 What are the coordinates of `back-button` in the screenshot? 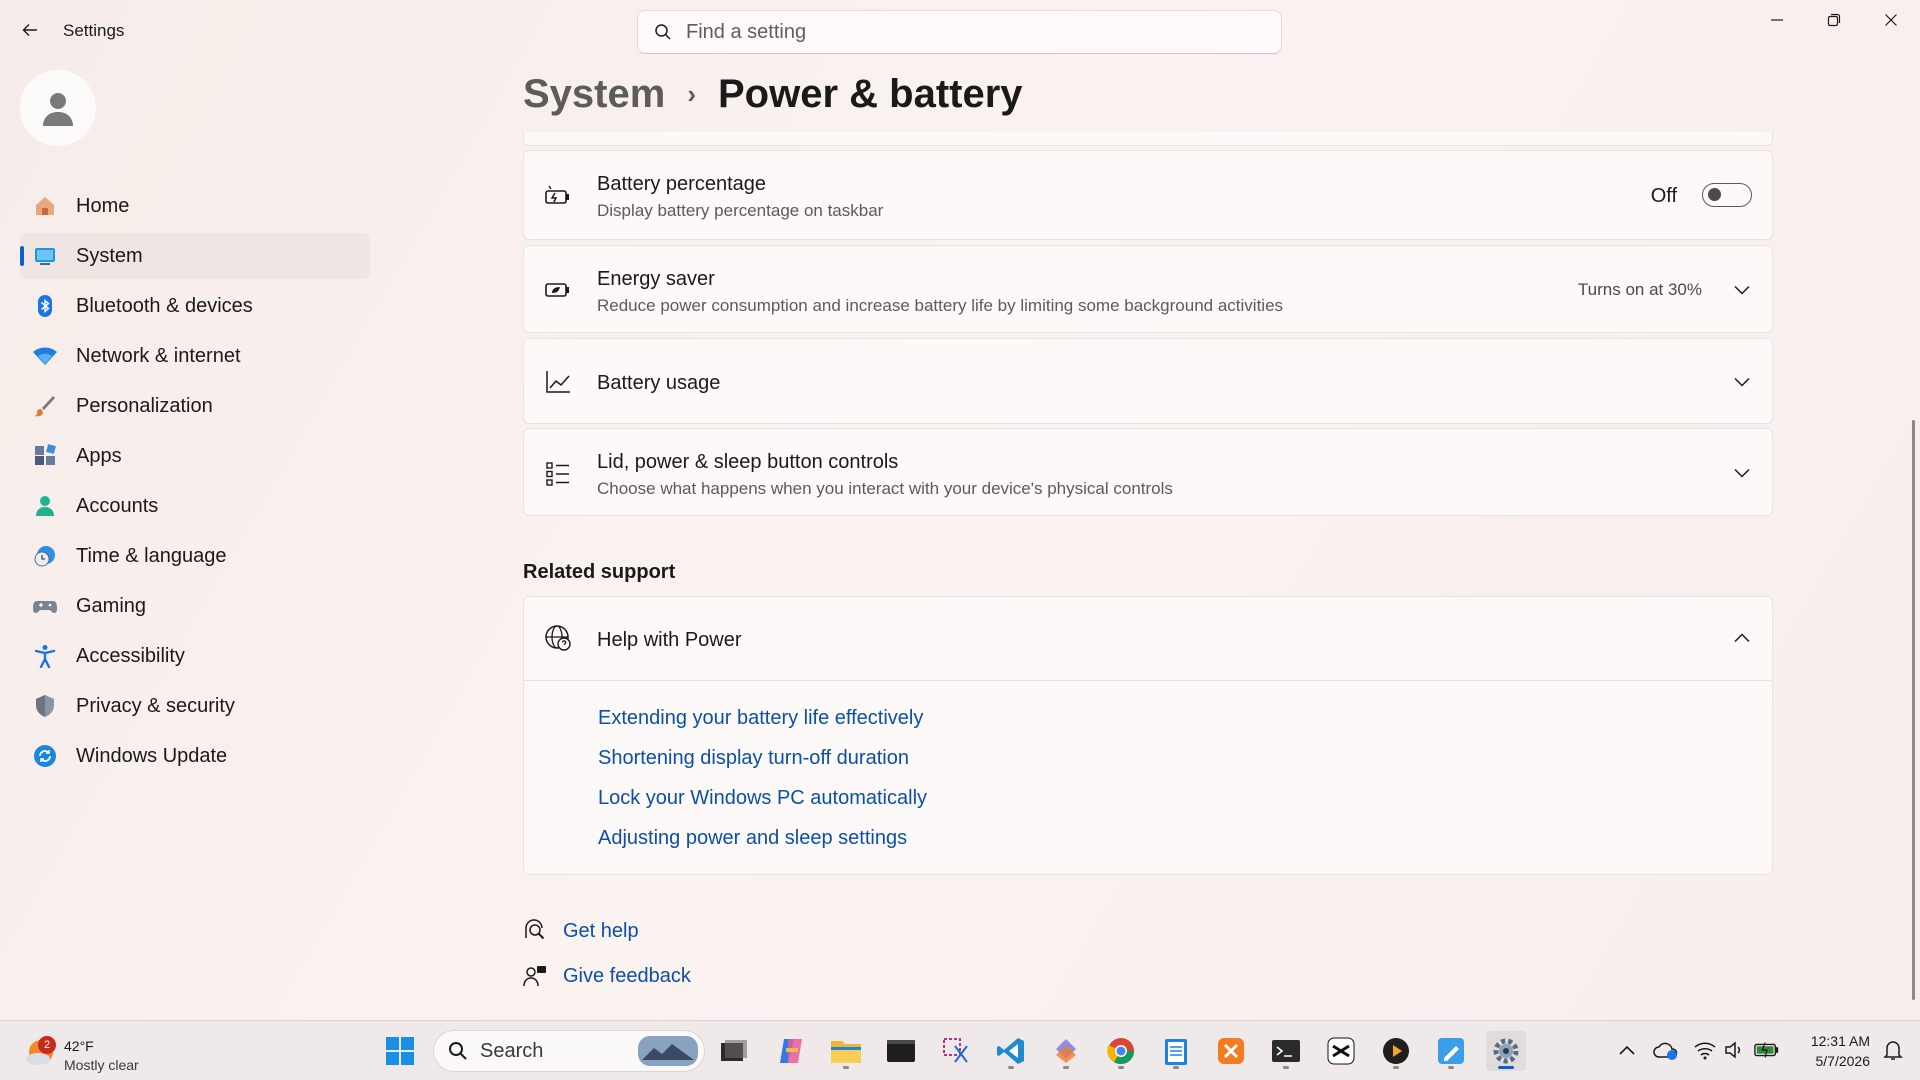 It's located at (30, 30).